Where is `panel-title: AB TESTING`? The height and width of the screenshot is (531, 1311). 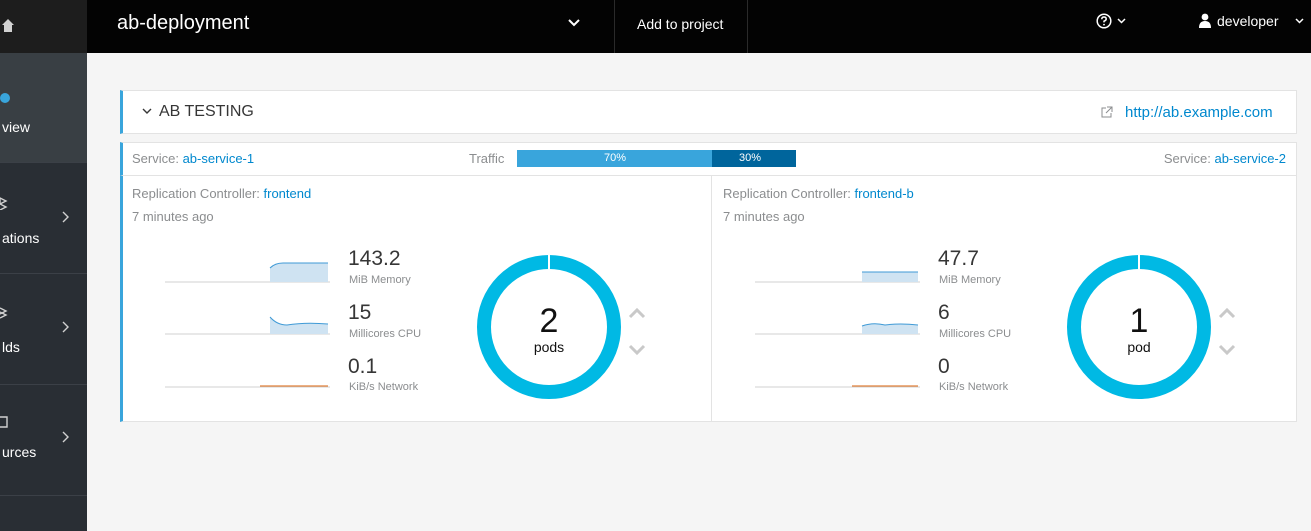 panel-title: AB TESTING is located at coordinates (206, 111).